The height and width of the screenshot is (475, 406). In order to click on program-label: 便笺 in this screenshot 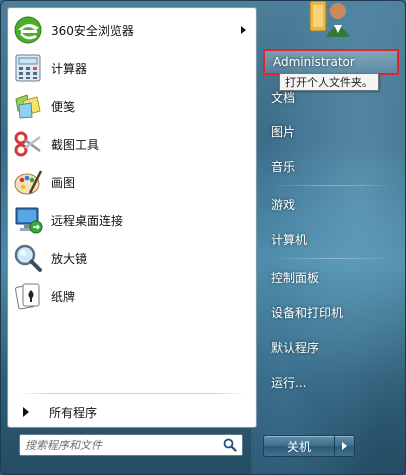, I will do `click(63, 106)`.